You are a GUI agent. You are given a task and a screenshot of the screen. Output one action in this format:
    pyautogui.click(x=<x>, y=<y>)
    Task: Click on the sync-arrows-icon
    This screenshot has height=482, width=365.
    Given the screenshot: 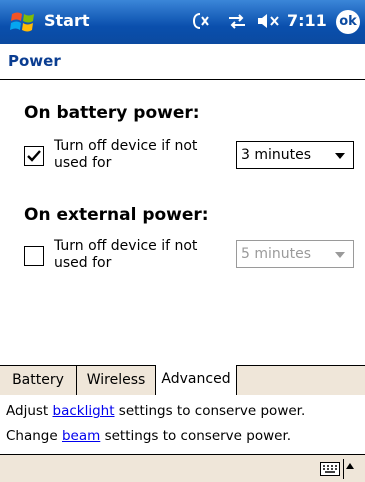 What is the action you would take?
    pyautogui.click(x=237, y=21)
    